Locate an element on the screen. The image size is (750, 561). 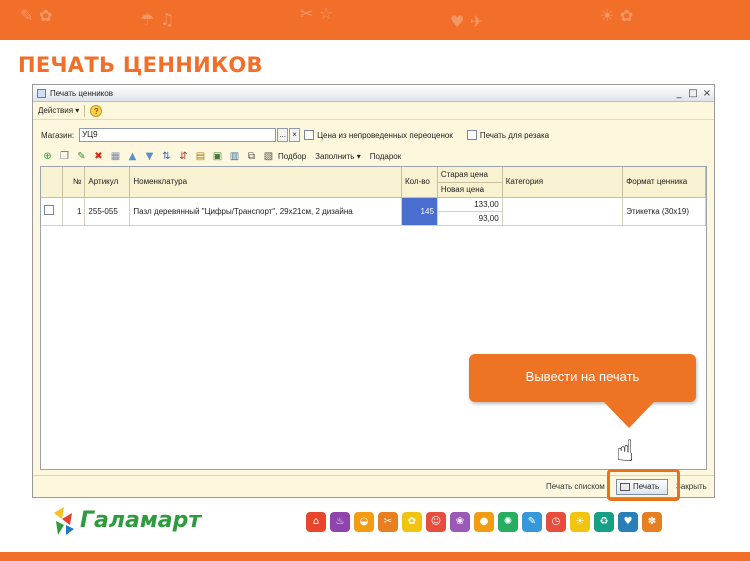
cake-icon: ♨ is located at coordinates (340, 522).